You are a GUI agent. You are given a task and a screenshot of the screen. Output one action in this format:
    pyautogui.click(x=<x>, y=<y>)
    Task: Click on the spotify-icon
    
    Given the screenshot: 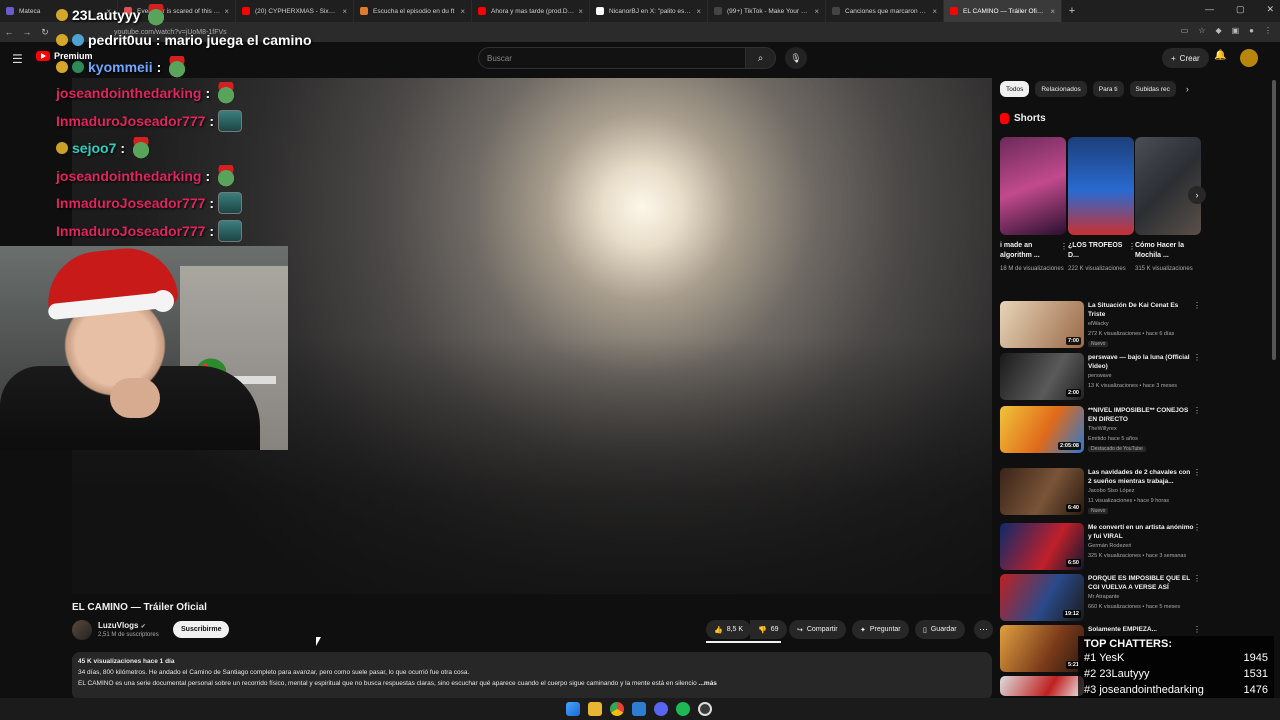 What is the action you would take?
    pyautogui.click(x=683, y=709)
    